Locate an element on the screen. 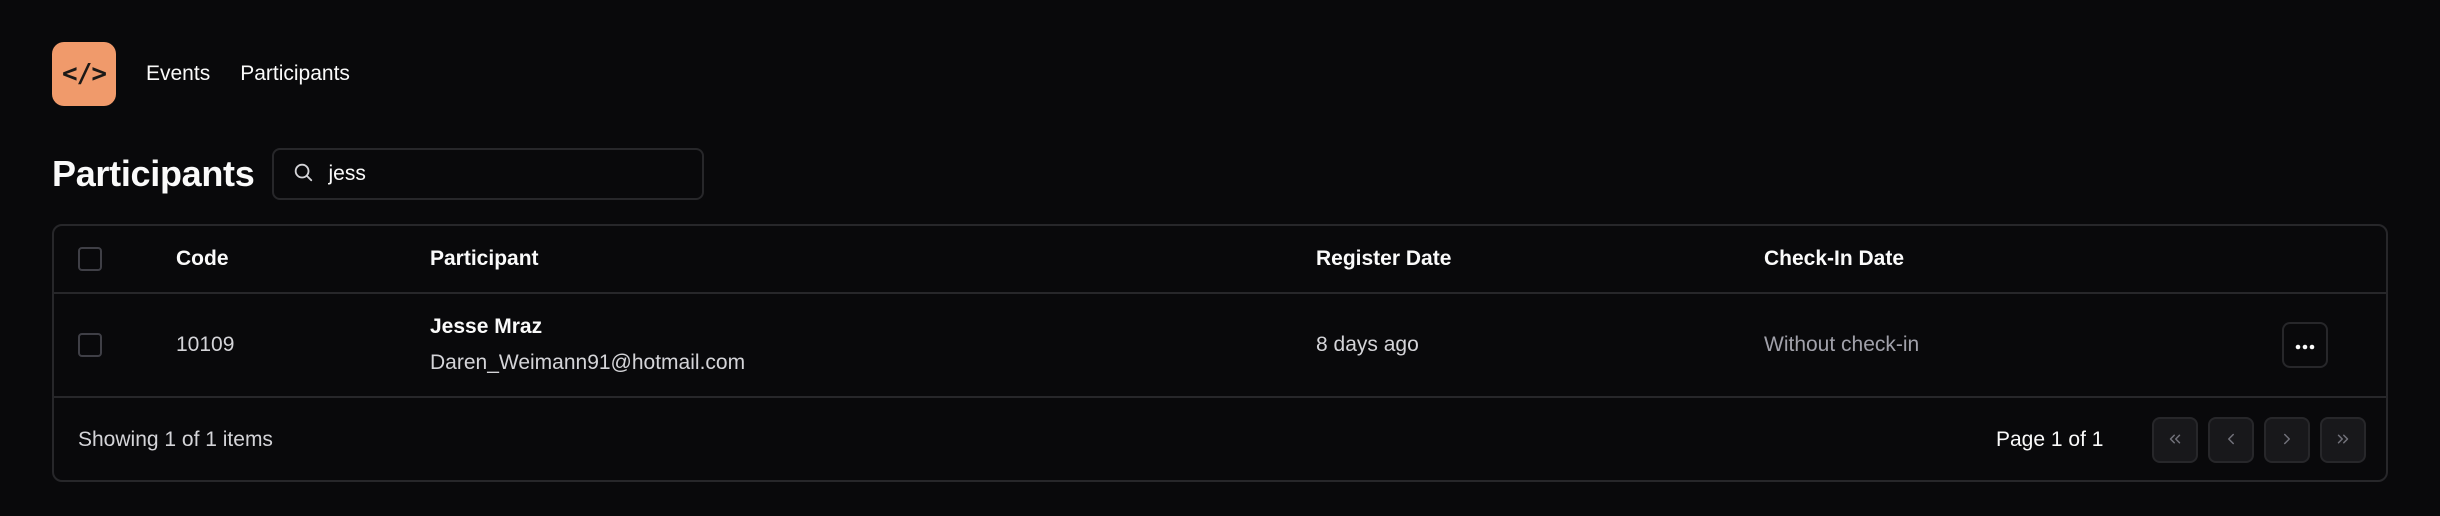 The image size is (2440, 516). main-nav: Events Participants is located at coordinates (248, 74).